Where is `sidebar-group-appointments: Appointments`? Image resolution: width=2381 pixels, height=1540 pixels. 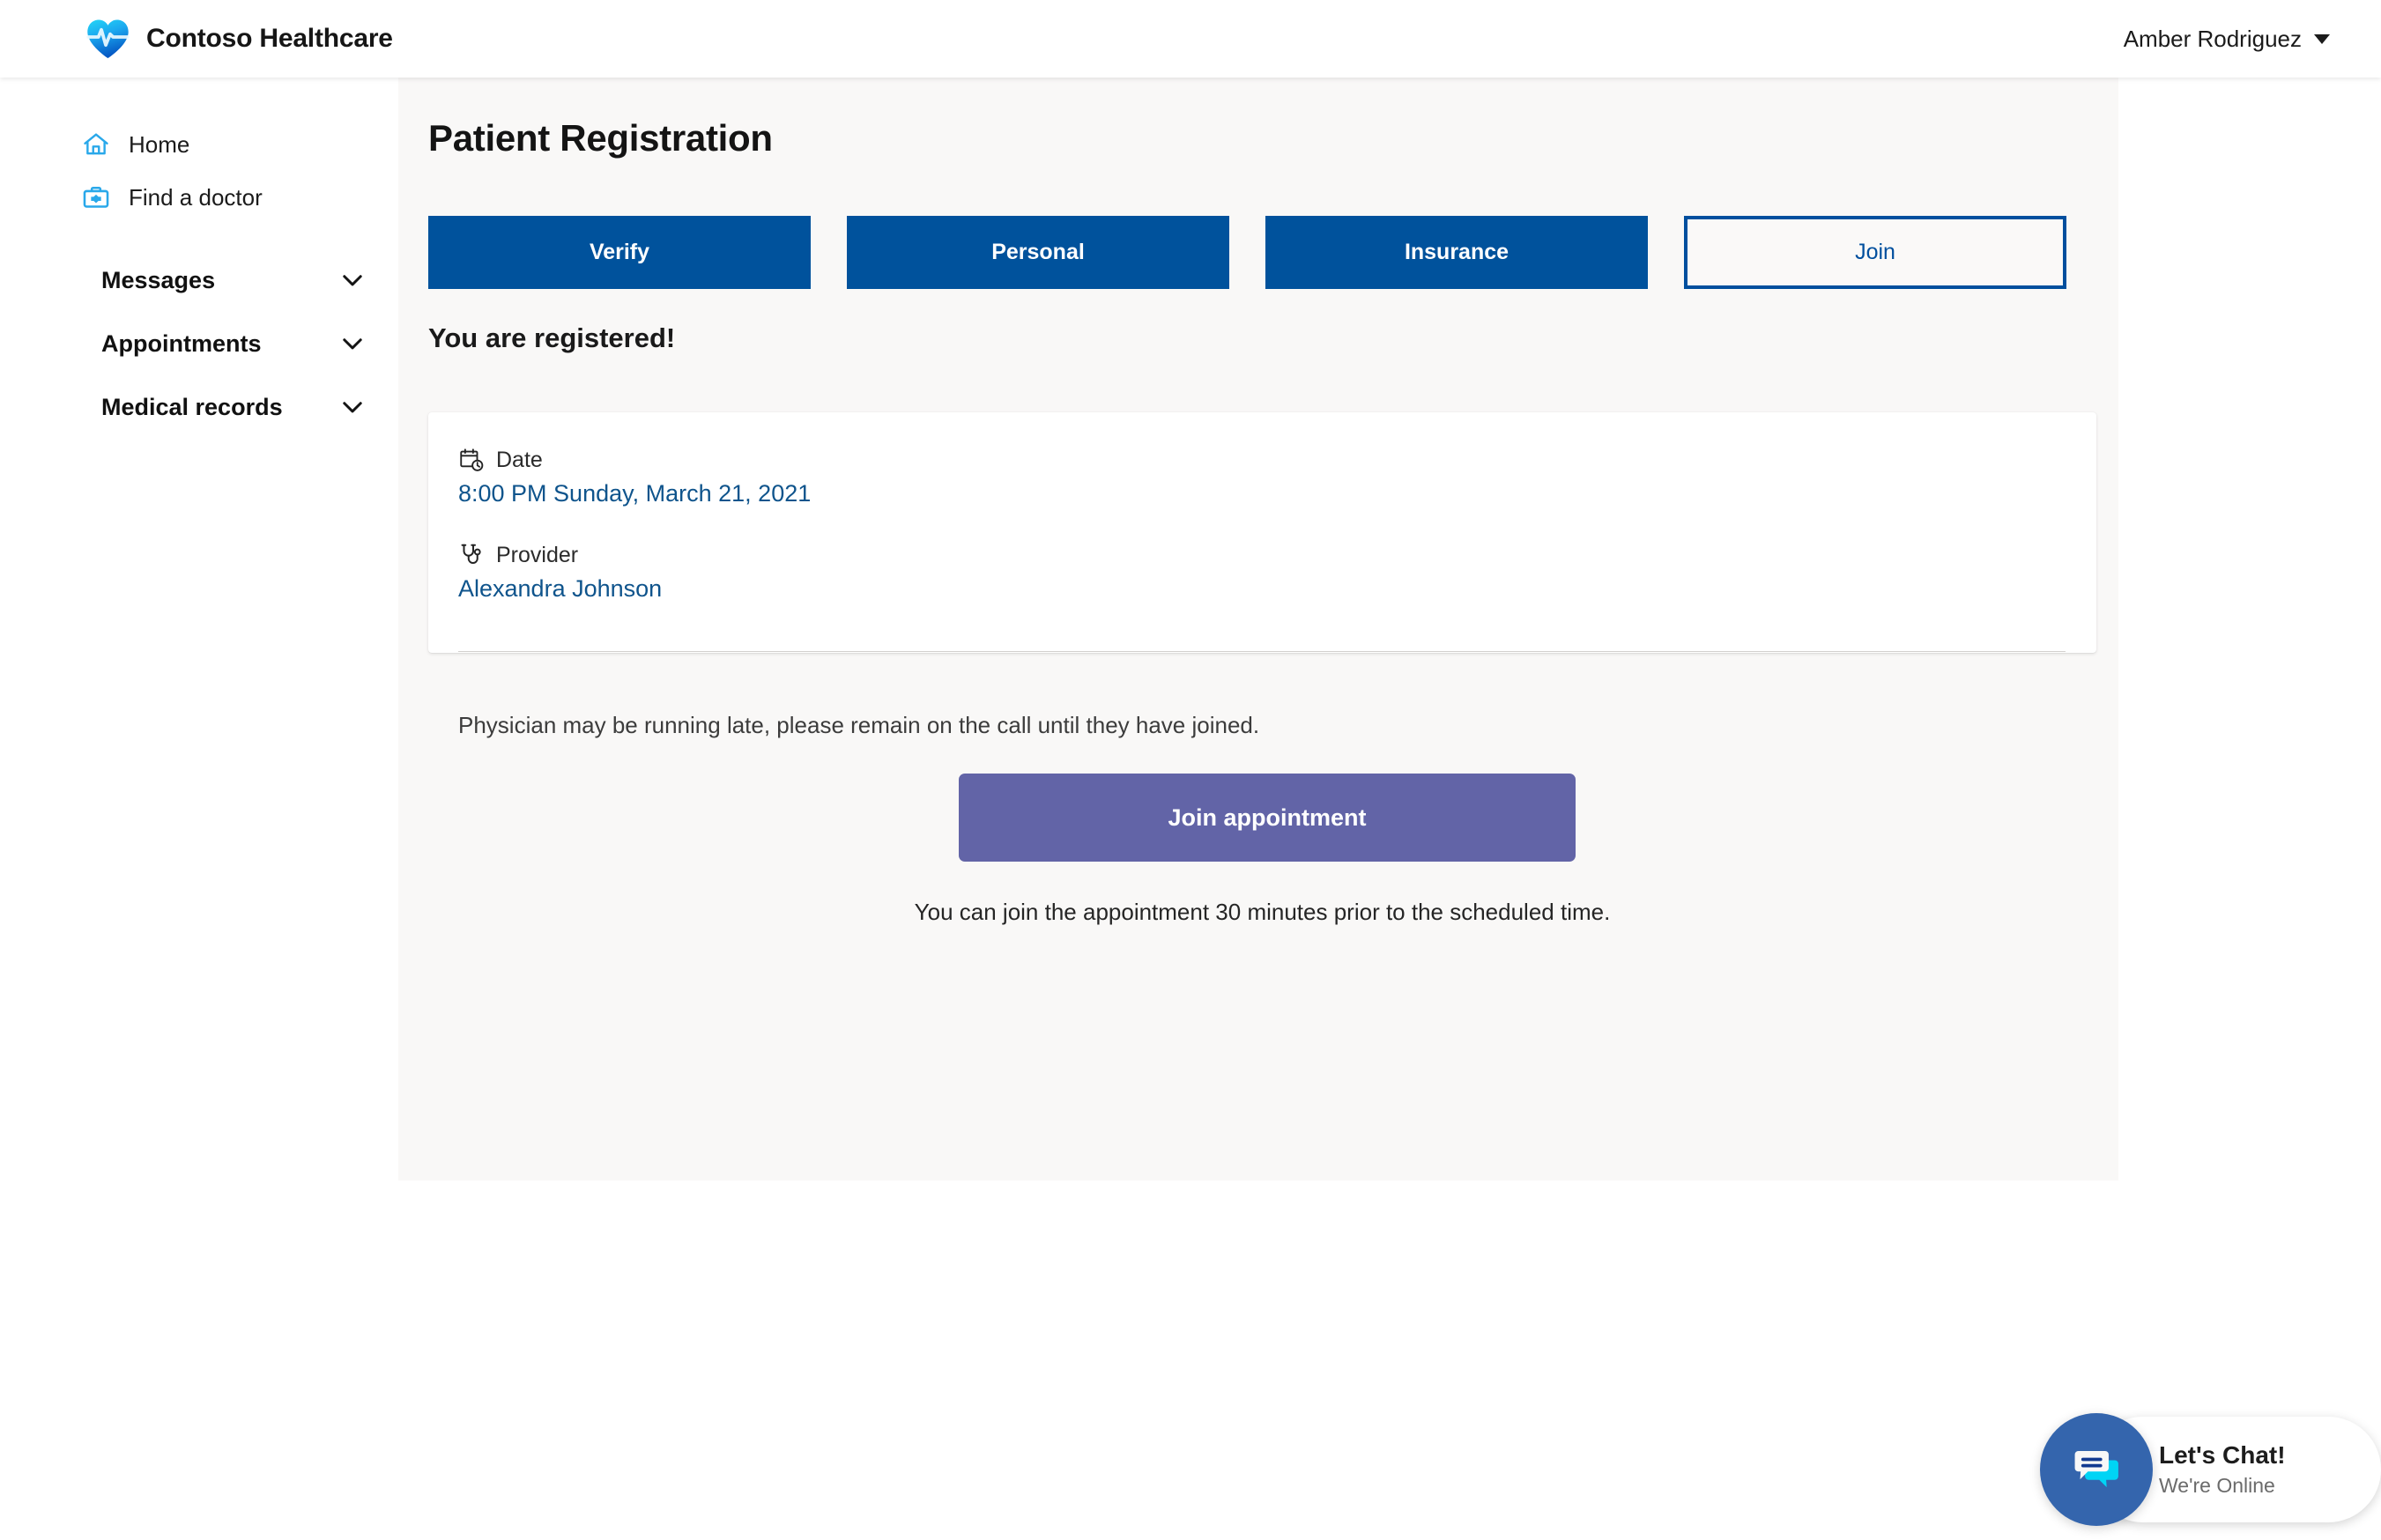
sidebar-group-appointments: Appointments is located at coordinates (234, 343).